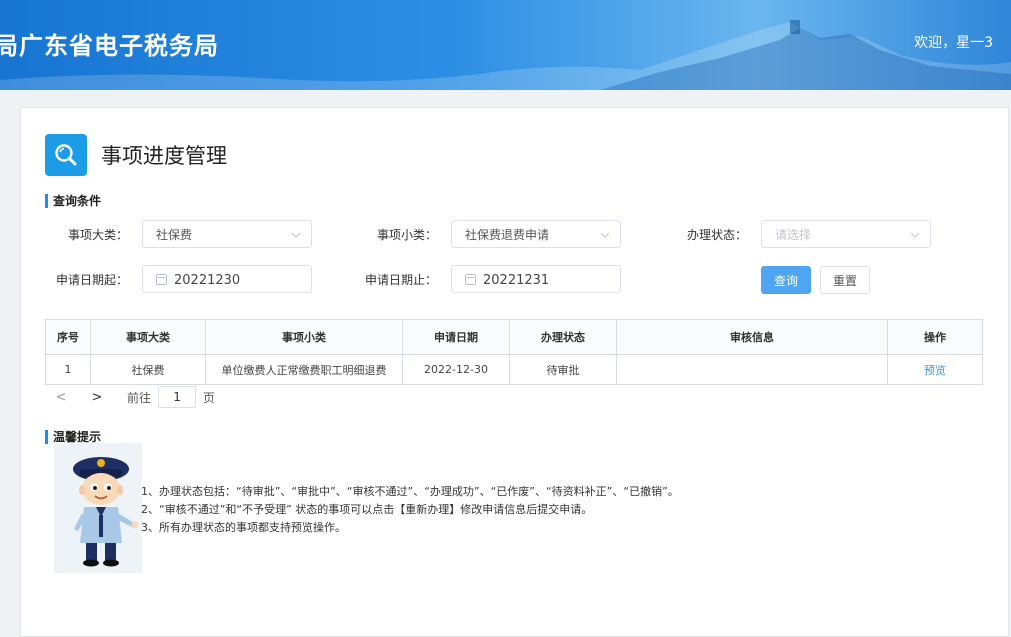 Image resolution: width=1011 pixels, height=637 pixels. What do you see at coordinates (98, 508) in the screenshot?
I see `tax-officer-mascot-icon` at bounding box center [98, 508].